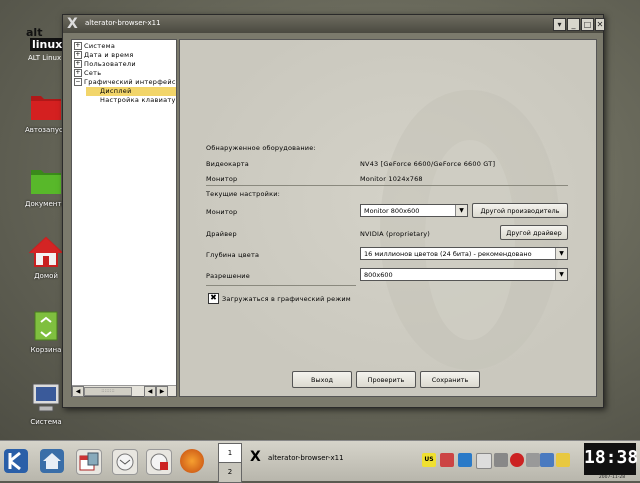  I want to click on window-menu-button: ▾, so click(559, 24).